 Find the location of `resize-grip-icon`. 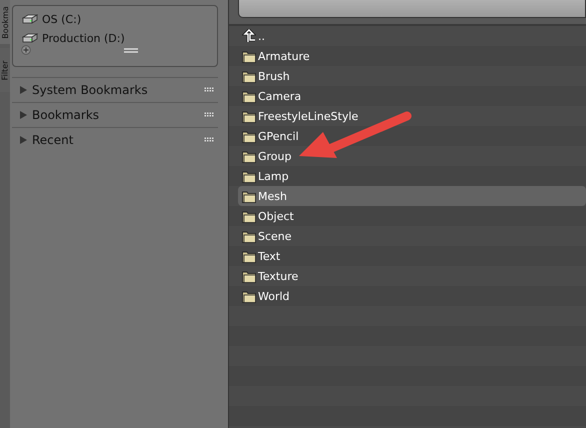

resize-grip-icon is located at coordinates (131, 50).